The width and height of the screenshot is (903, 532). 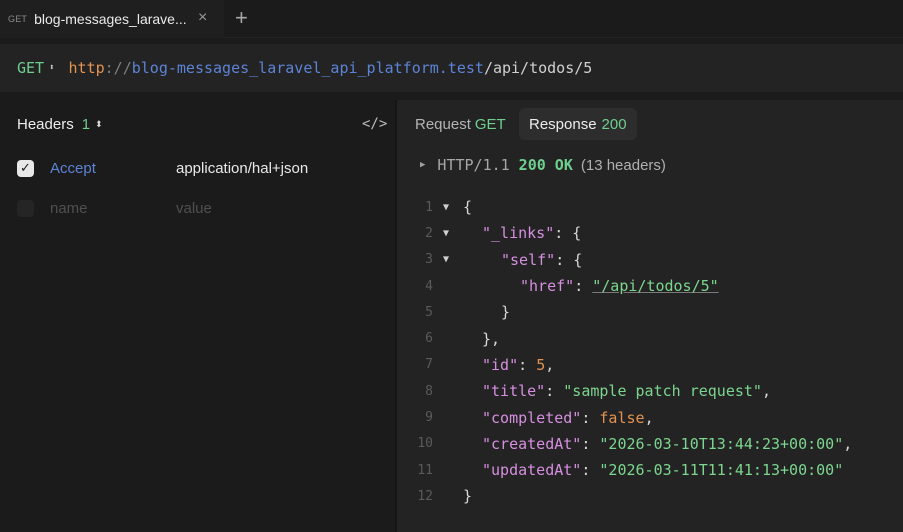 What do you see at coordinates (194, 208) in the screenshot?
I see `header-value-input: value` at bounding box center [194, 208].